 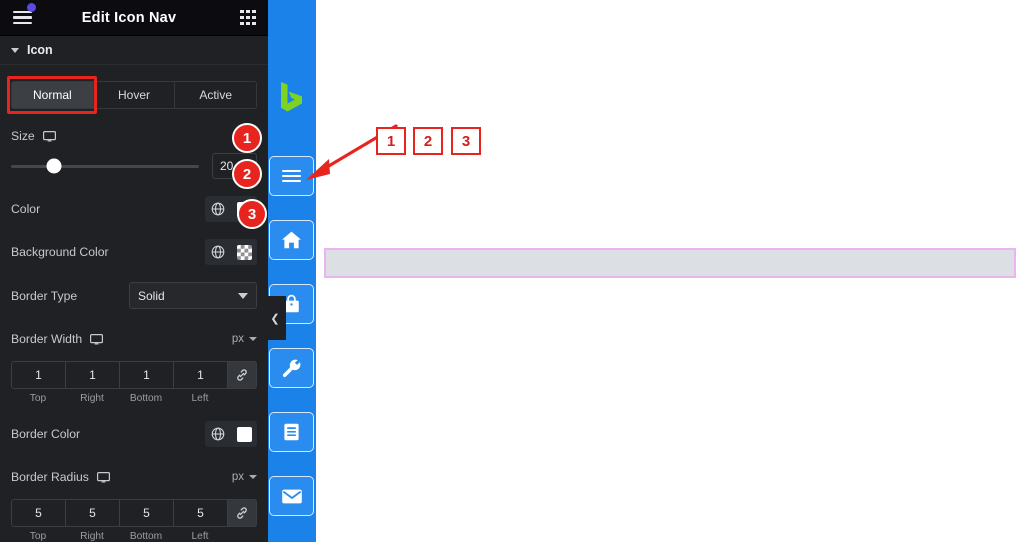 What do you see at coordinates (428, 141) in the screenshot?
I see `annotation-box-2: 2` at bounding box center [428, 141].